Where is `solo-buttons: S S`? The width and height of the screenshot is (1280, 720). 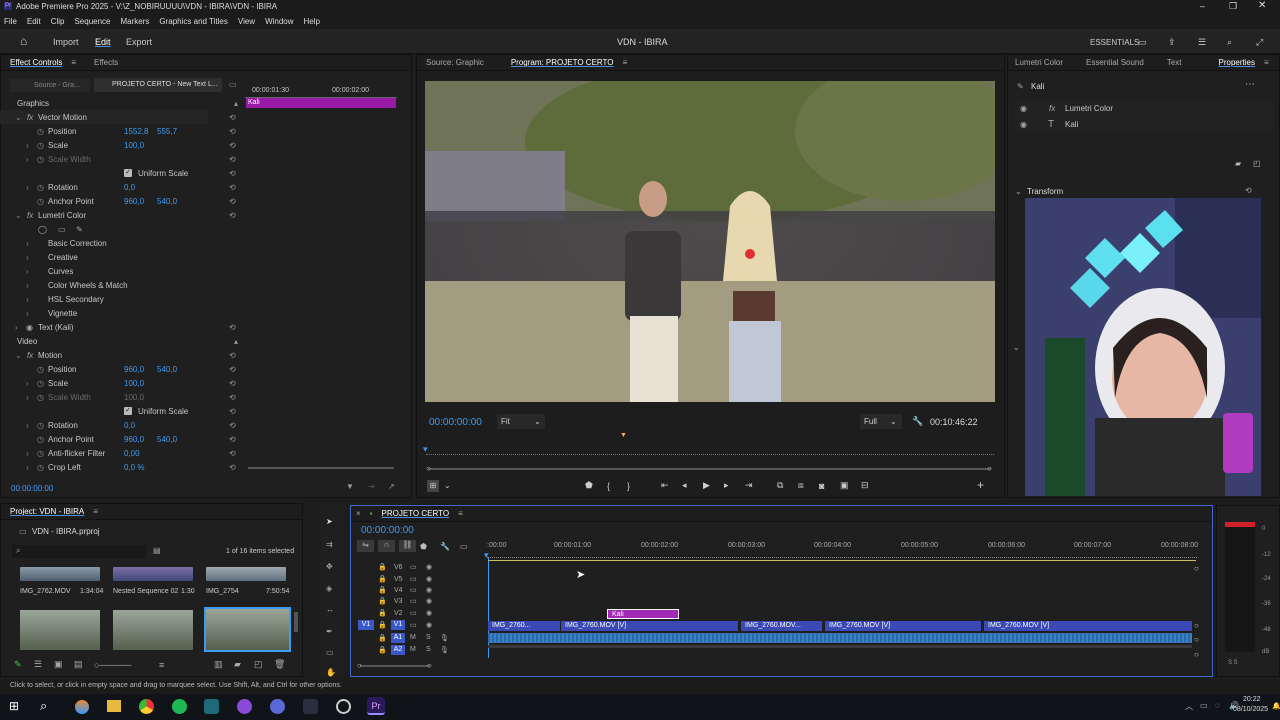
solo-buttons: S S is located at coordinates (1233, 663).